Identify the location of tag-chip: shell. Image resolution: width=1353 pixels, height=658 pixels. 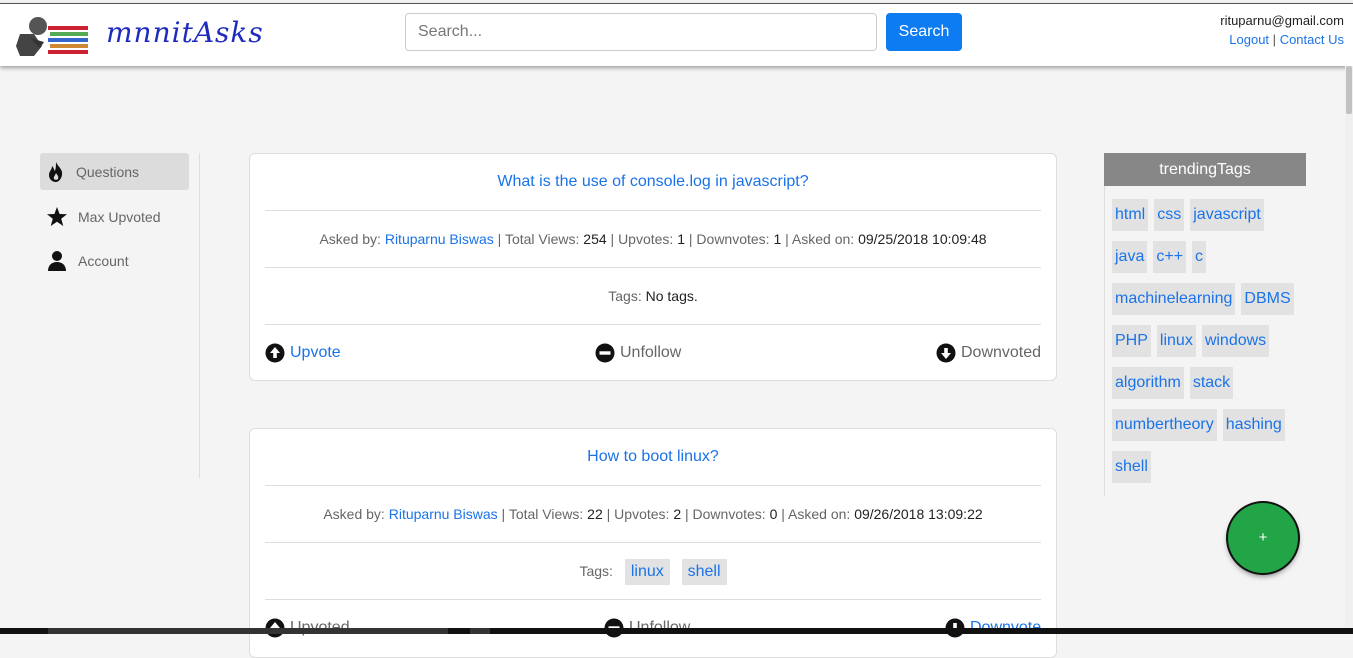
(704, 572).